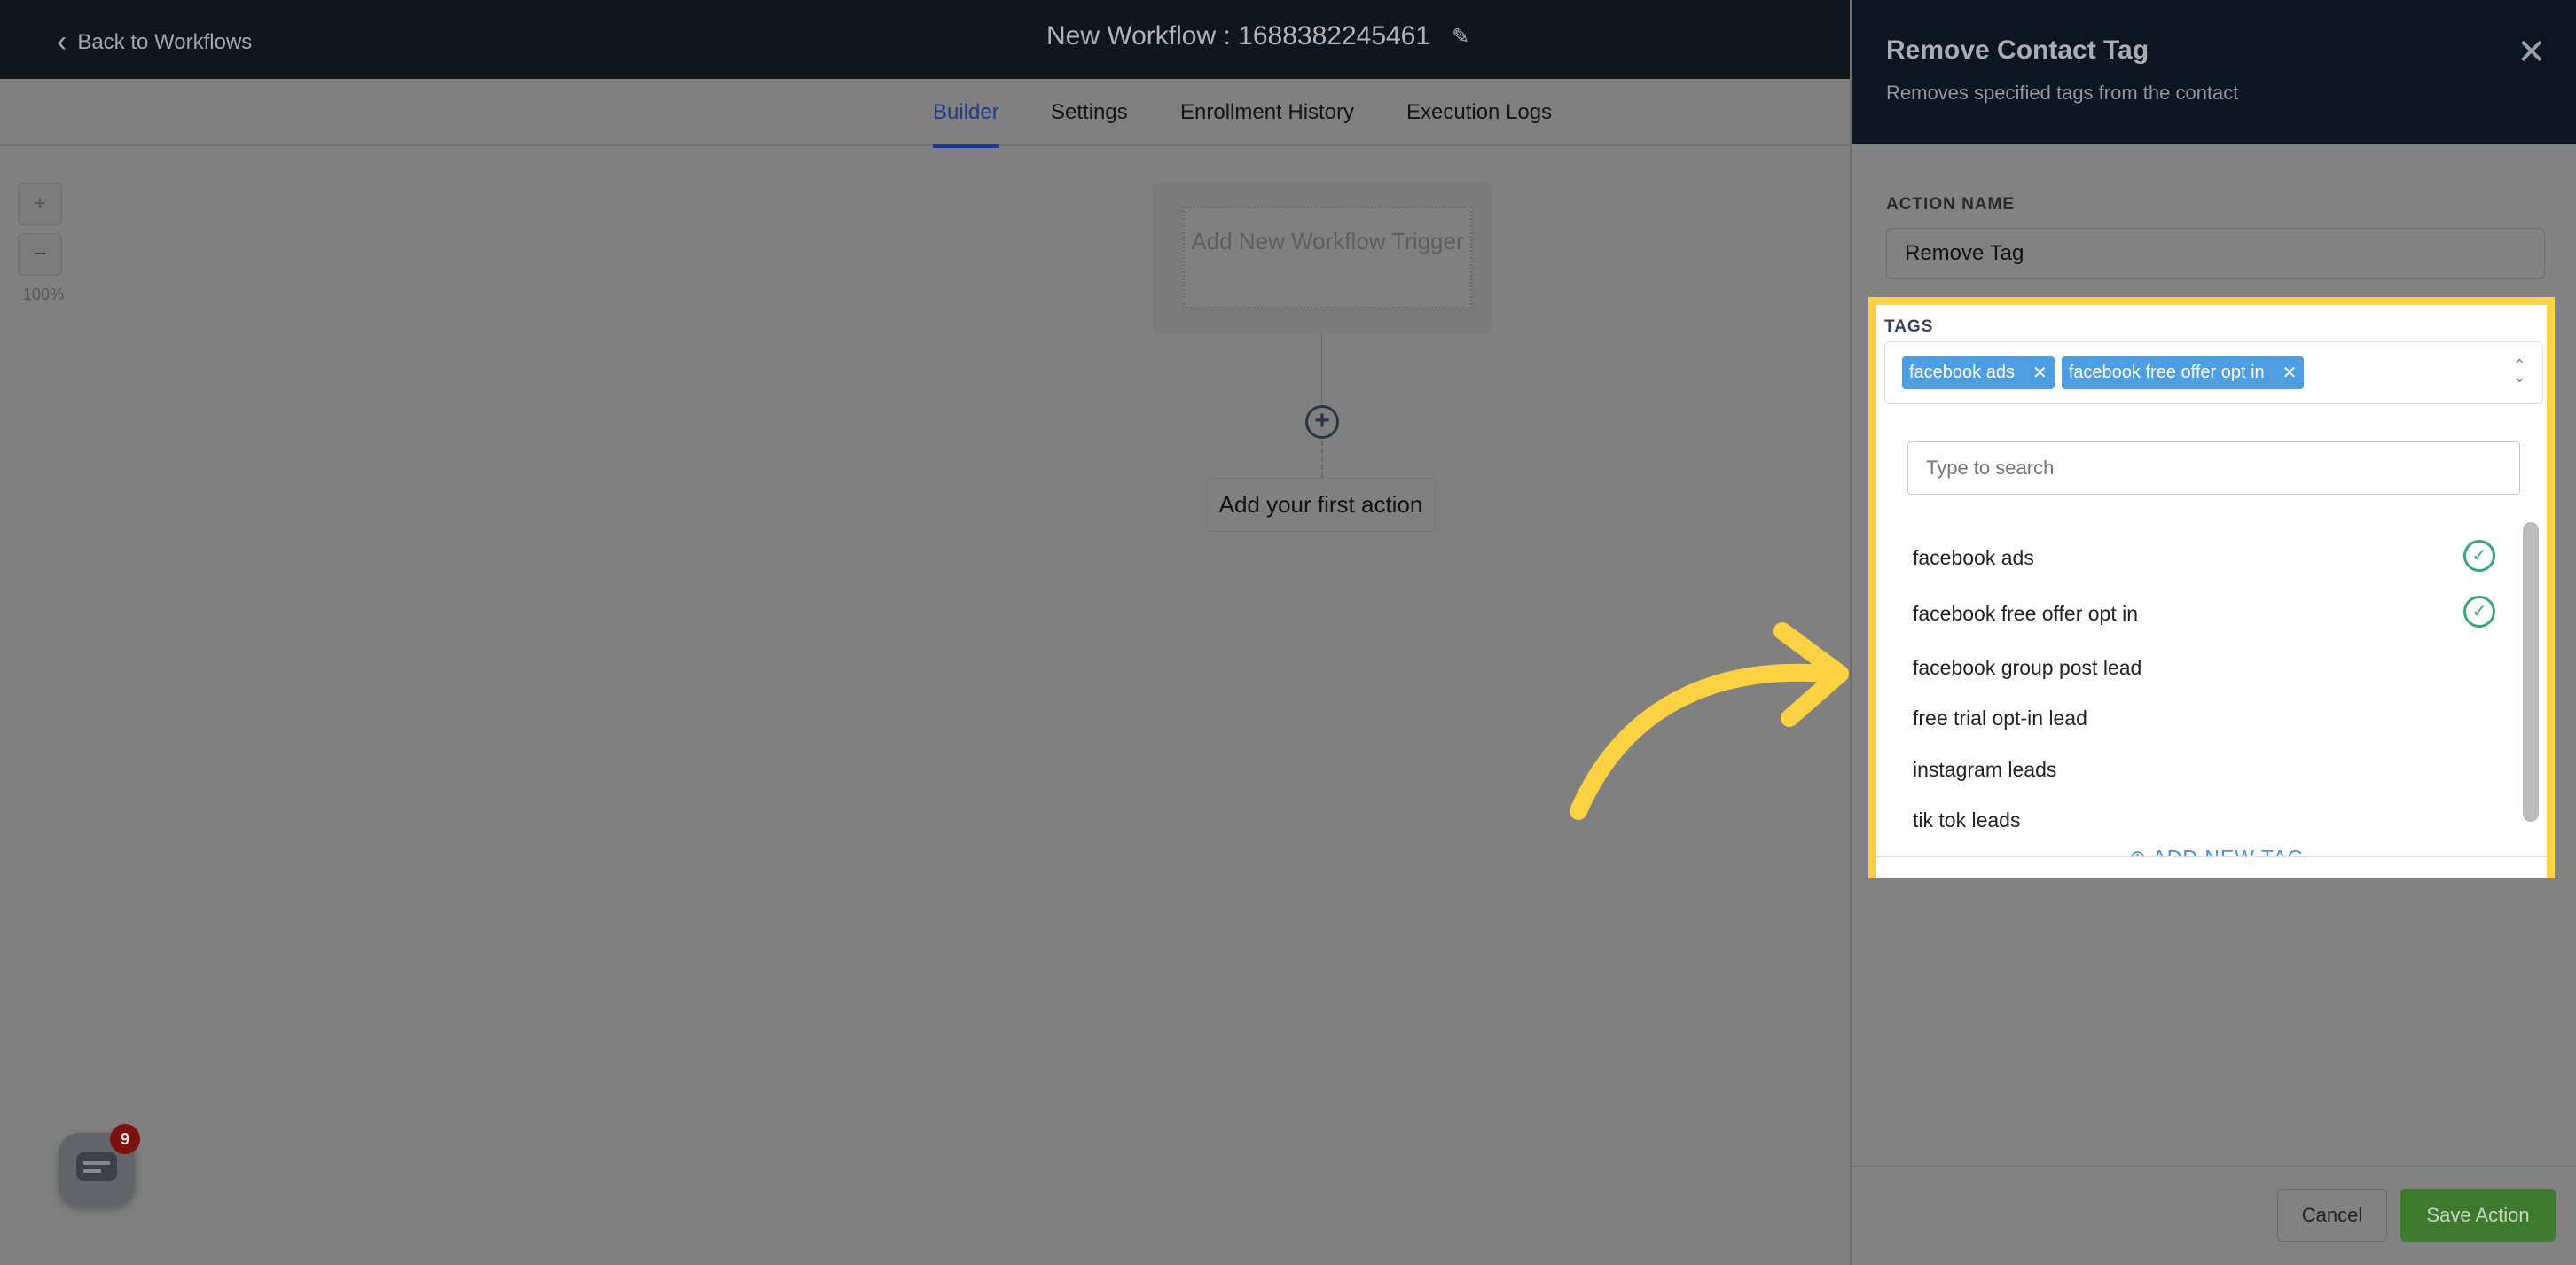 This screenshot has width=2576, height=1265. I want to click on close-icon: ✕, so click(2532, 52).